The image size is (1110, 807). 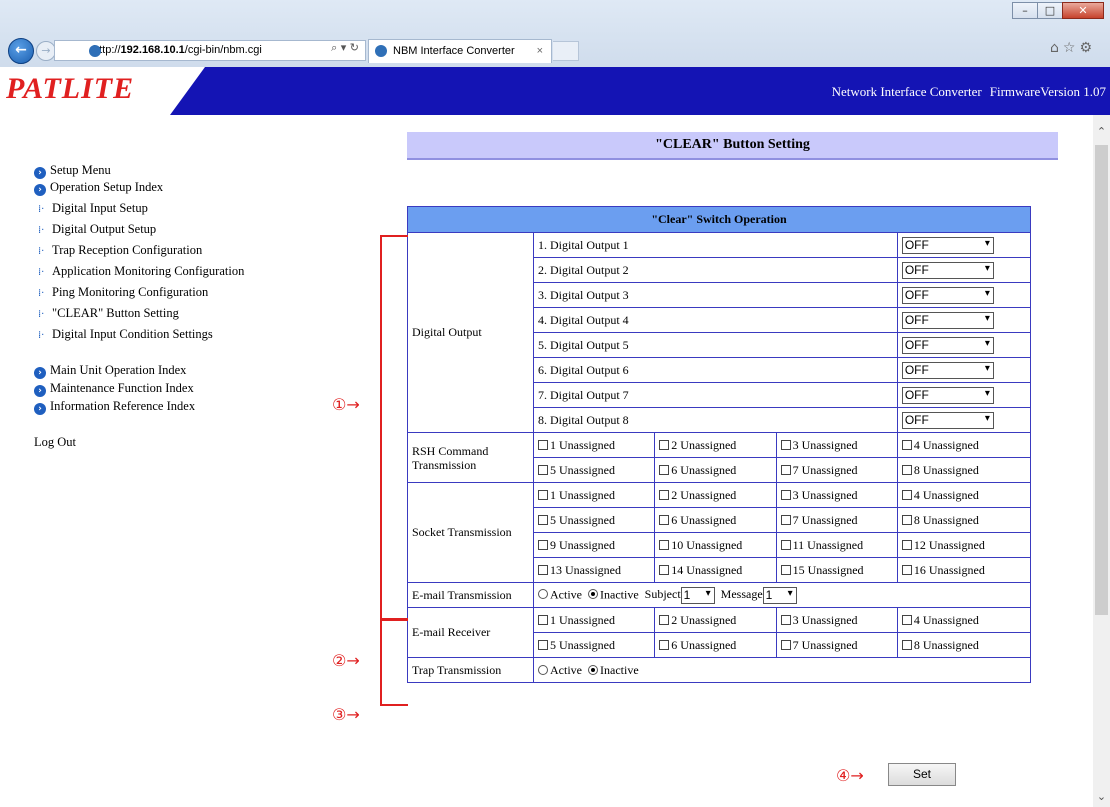 What do you see at coordinates (139, 229) in the screenshot?
I see `sidebar-item-digital-output: ⁞· Digital Output Setup` at bounding box center [139, 229].